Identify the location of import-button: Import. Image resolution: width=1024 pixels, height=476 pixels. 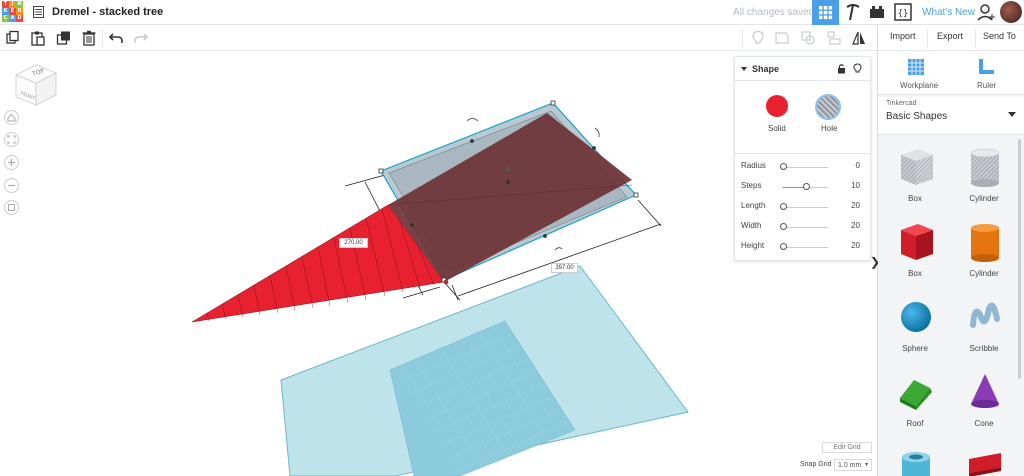
(903, 36).